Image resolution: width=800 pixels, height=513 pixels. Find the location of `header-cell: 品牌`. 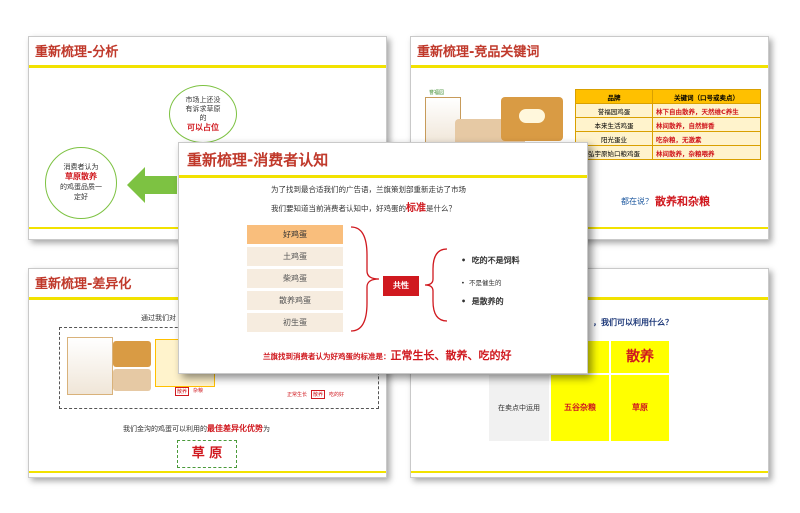

header-cell: 品牌 is located at coordinates (614, 96).